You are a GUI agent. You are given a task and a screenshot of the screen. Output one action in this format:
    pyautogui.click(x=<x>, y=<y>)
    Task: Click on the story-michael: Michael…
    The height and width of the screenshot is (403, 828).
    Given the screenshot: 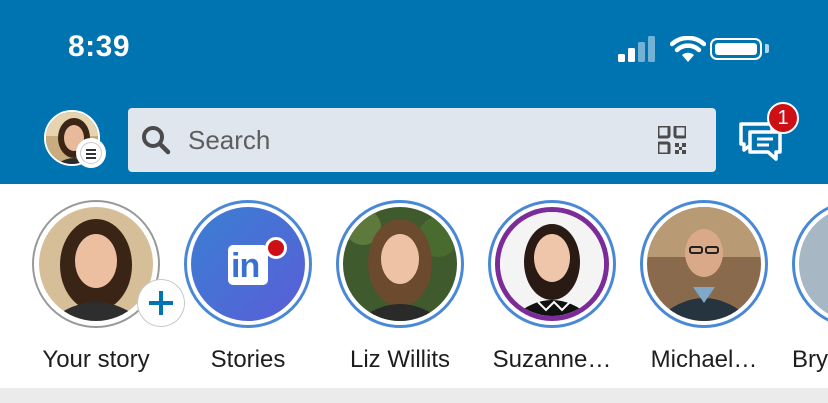 What is the action you would take?
    pyautogui.click(x=704, y=294)
    